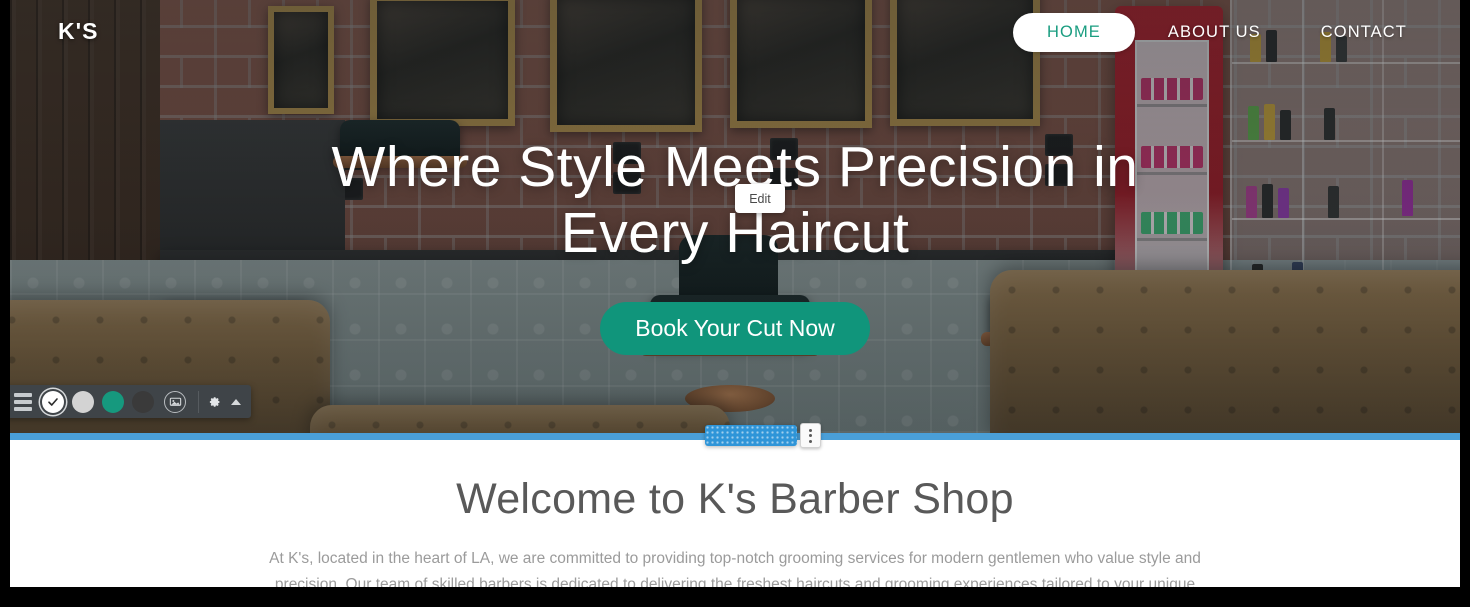 This screenshot has width=1470, height=607. What do you see at coordinates (83, 401) in the screenshot?
I see `color-swatch-light-gray` at bounding box center [83, 401].